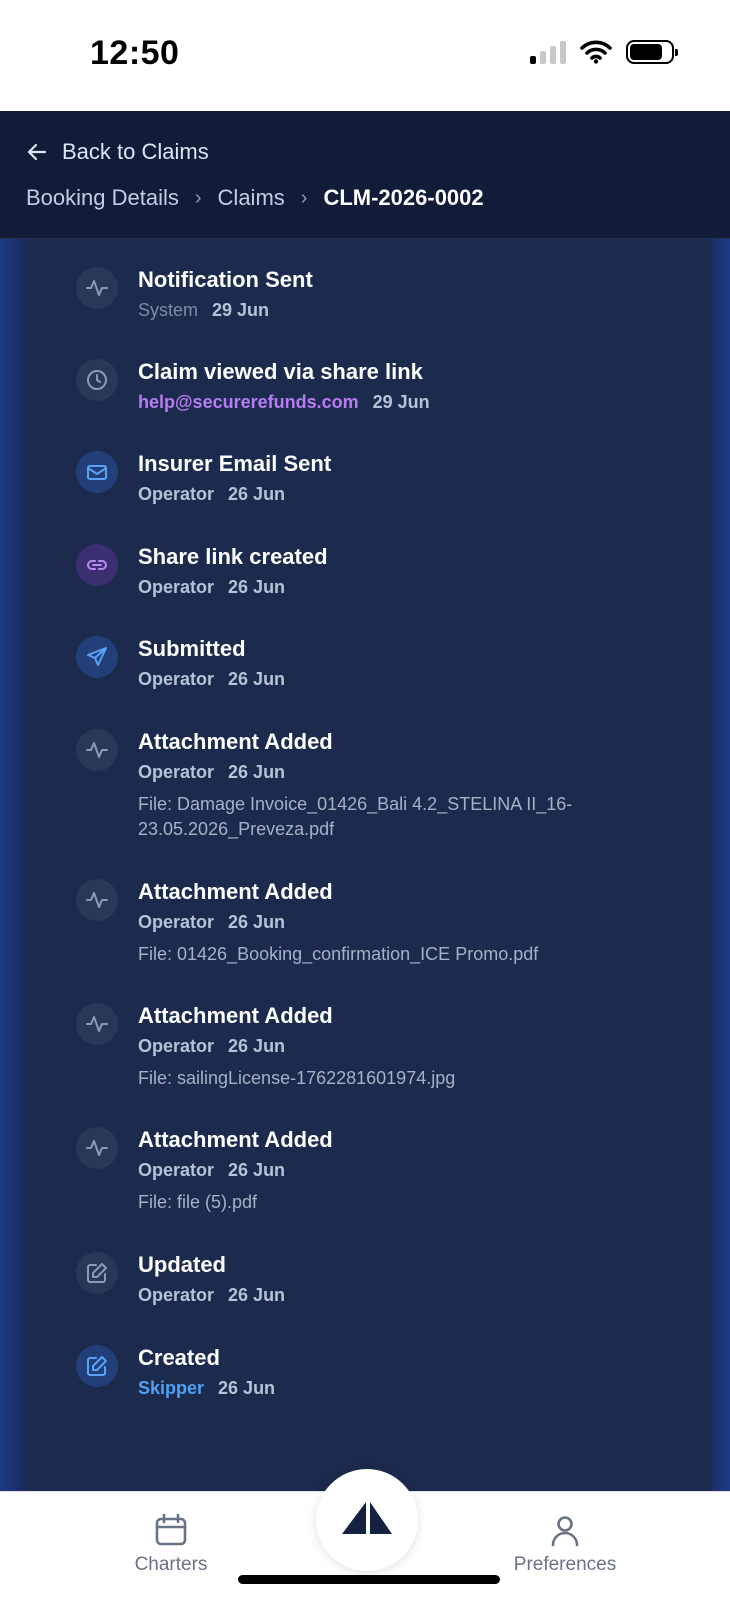  Describe the element at coordinates (365, 55) in the screenshot. I see `status-bar: 12:50` at that location.